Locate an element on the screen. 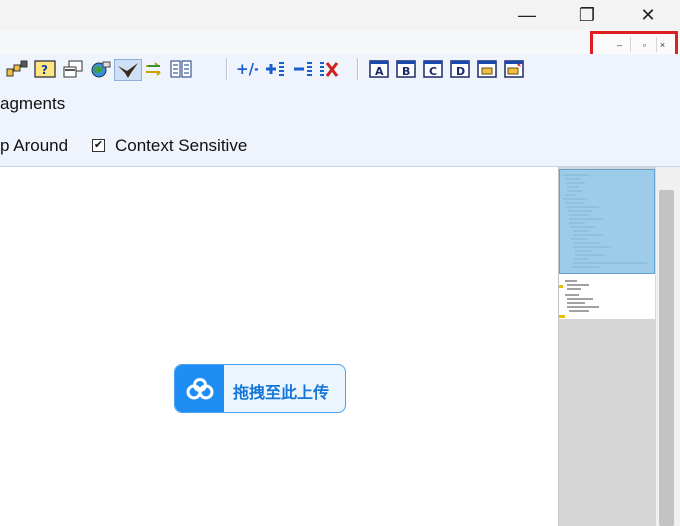 The height and width of the screenshot is (526, 680). minimize-icon: – is located at coordinates (619, 44).